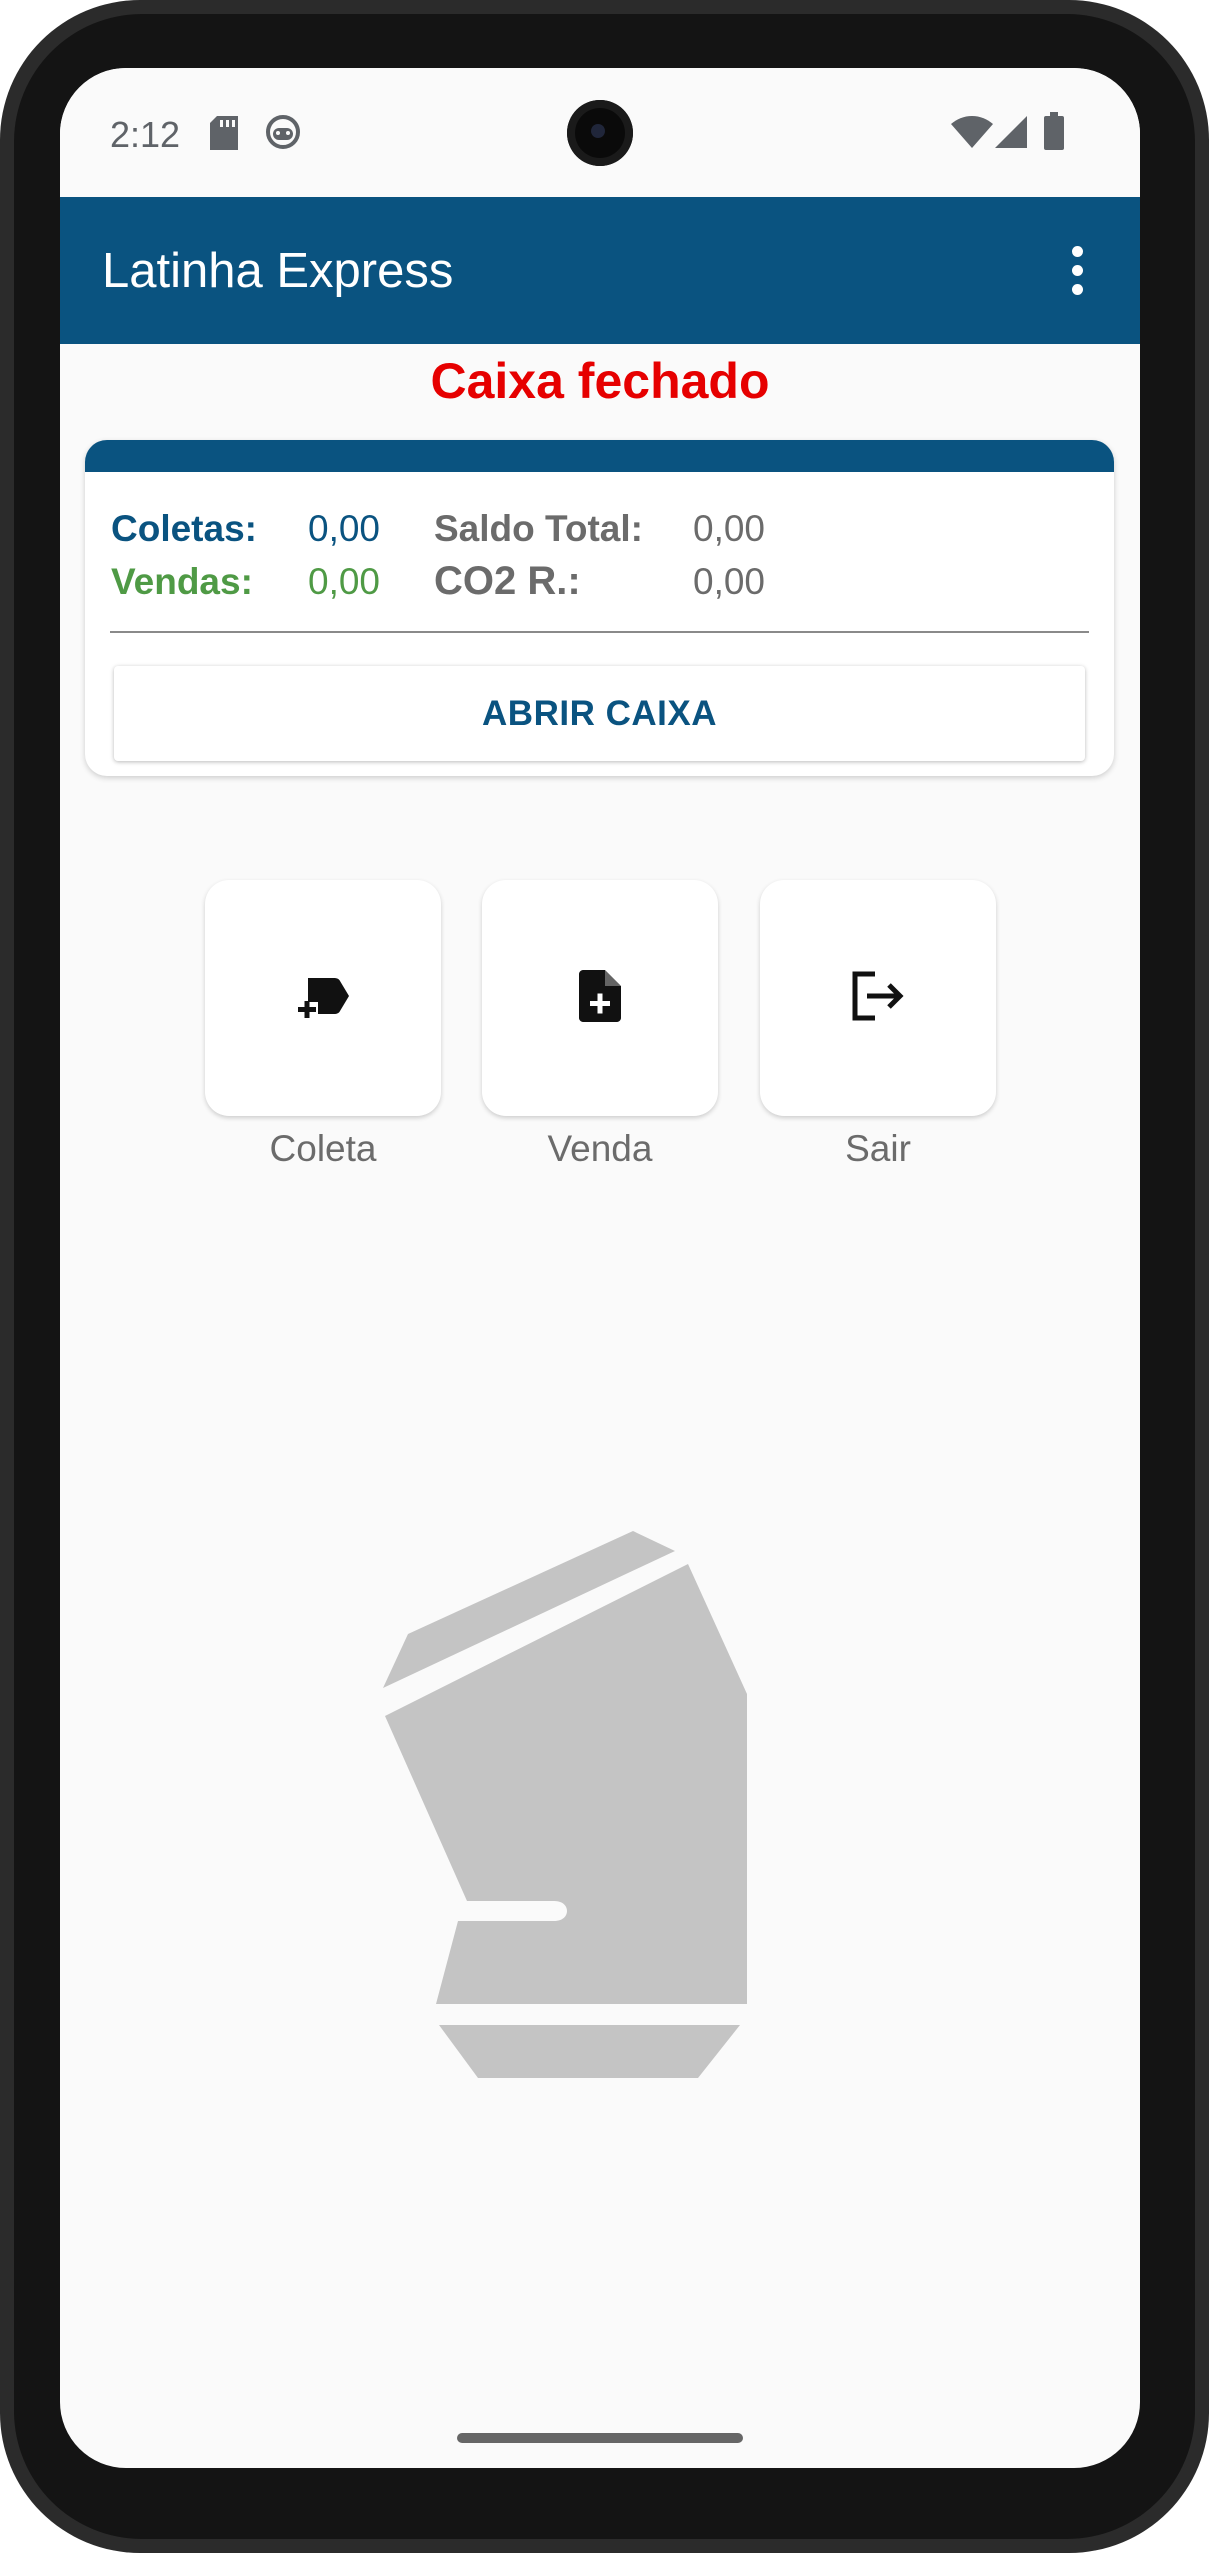  Describe the element at coordinates (344, 581) in the screenshot. I see `vendas-value: 0,00` at that location.